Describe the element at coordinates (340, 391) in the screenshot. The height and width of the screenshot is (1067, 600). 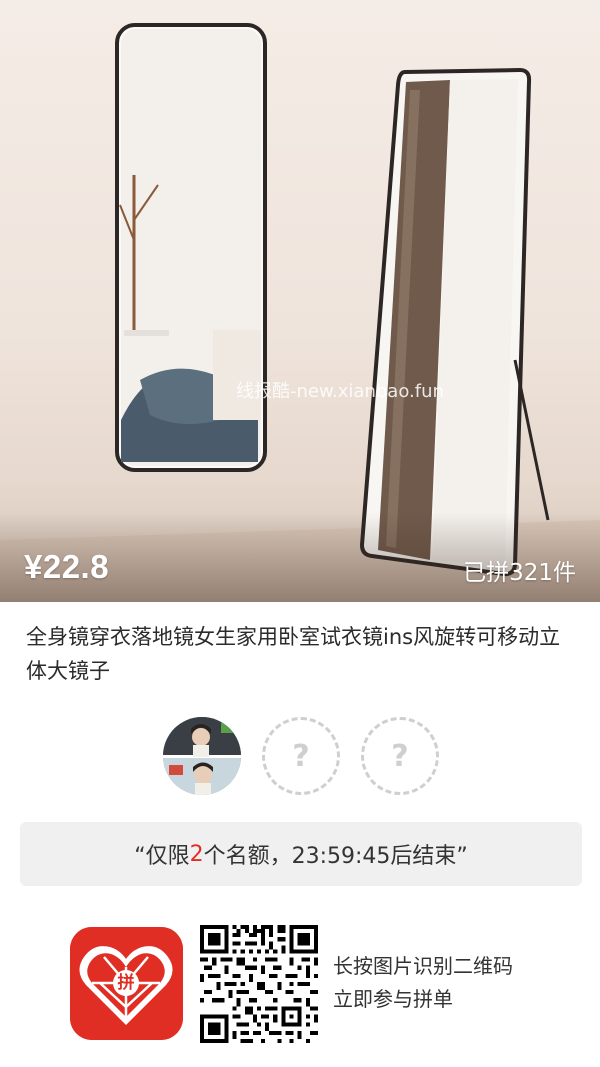
I see `watermark: 线报酷-new.xianbao.fun` at that location.